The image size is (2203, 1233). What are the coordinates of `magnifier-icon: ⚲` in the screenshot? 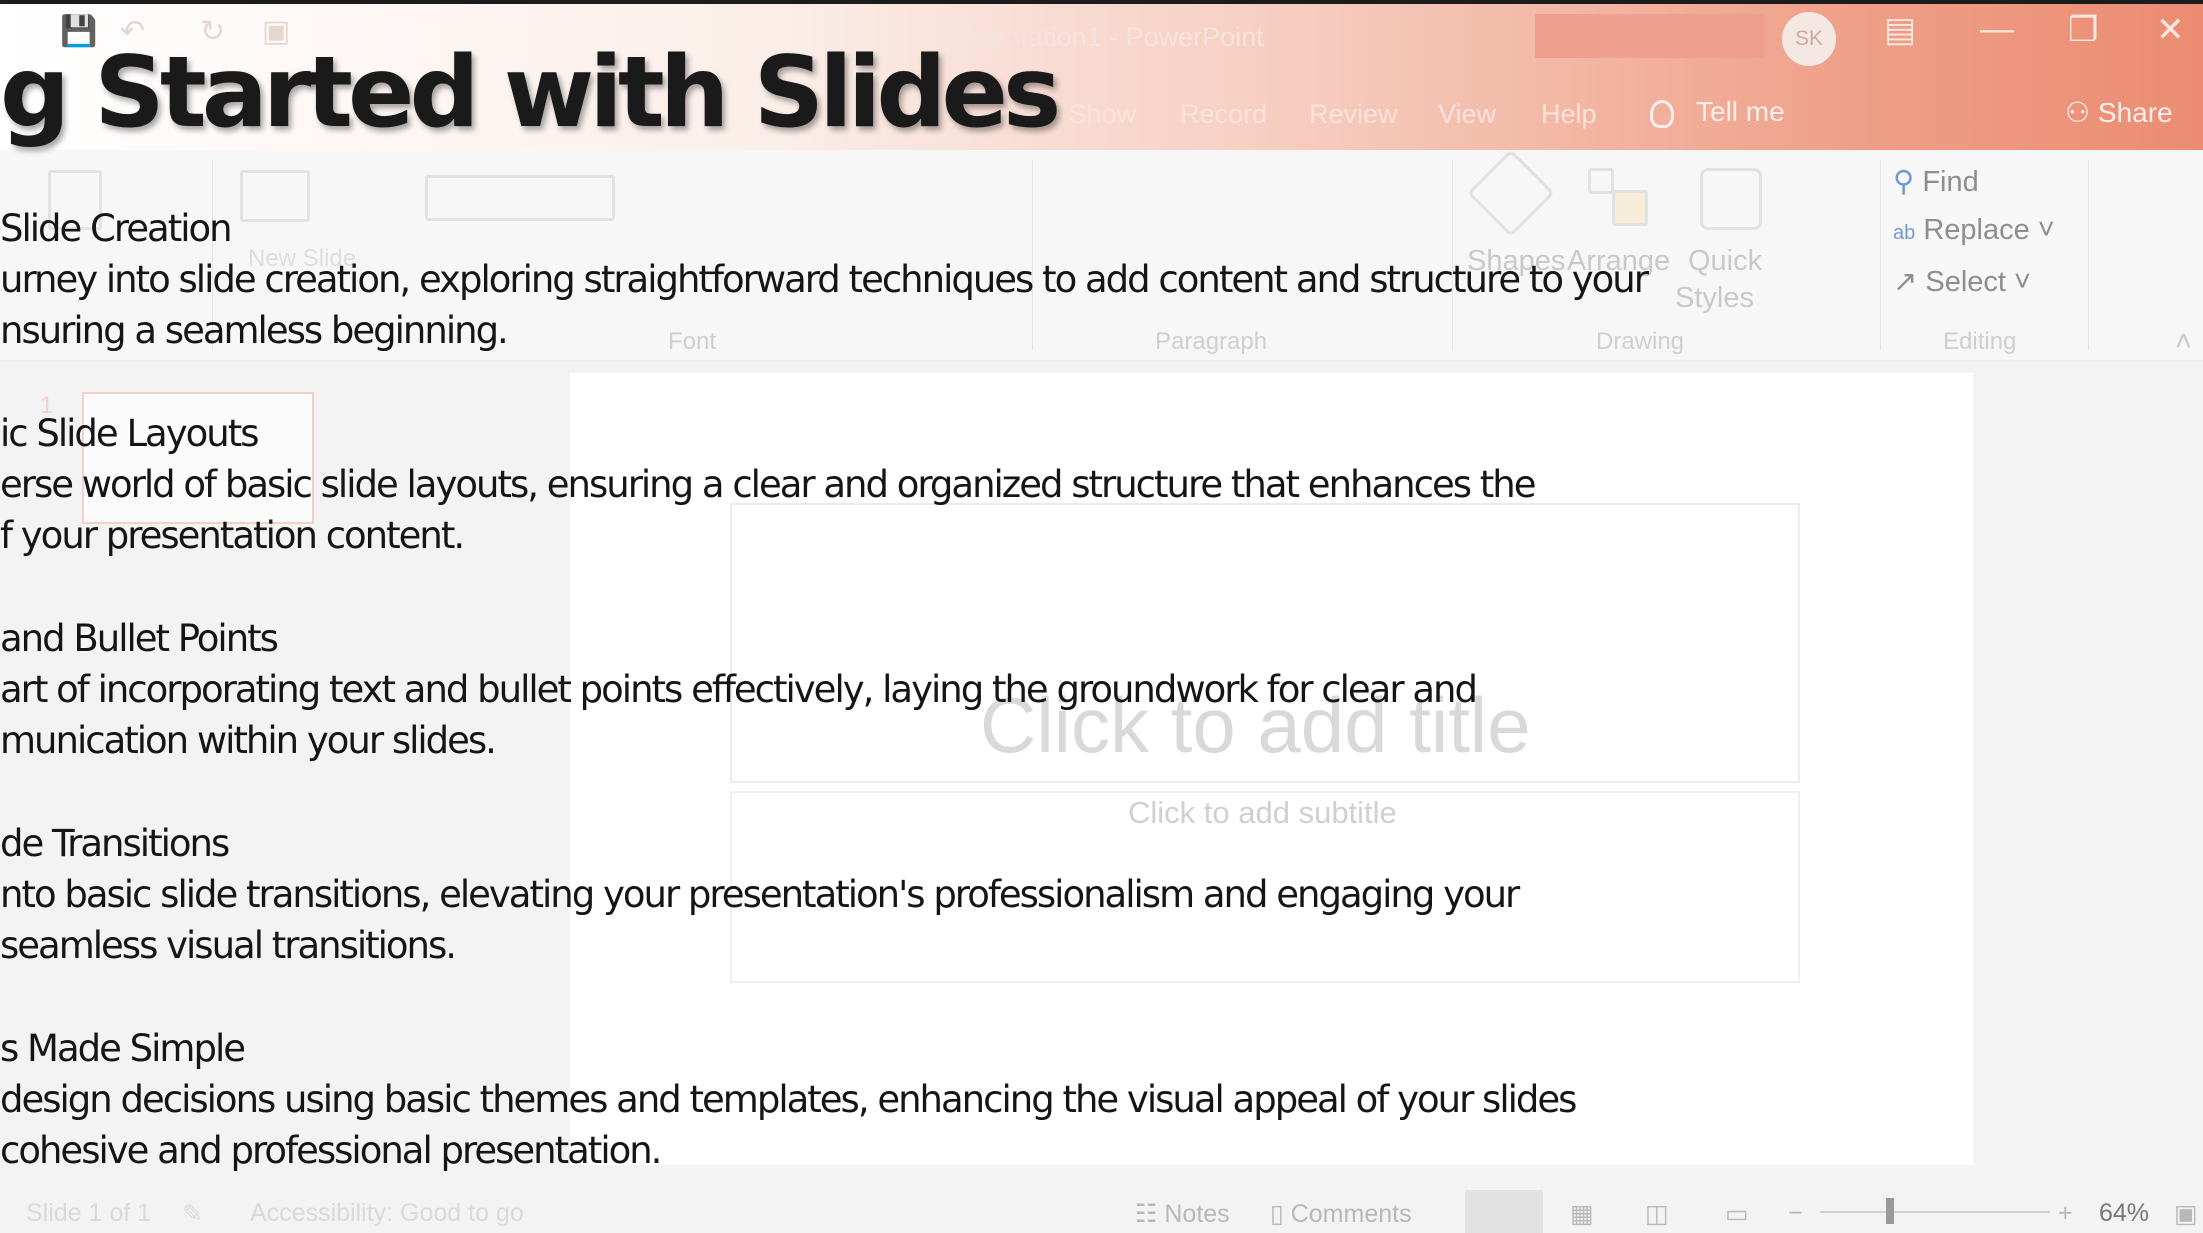 It's located at (1904, 182).